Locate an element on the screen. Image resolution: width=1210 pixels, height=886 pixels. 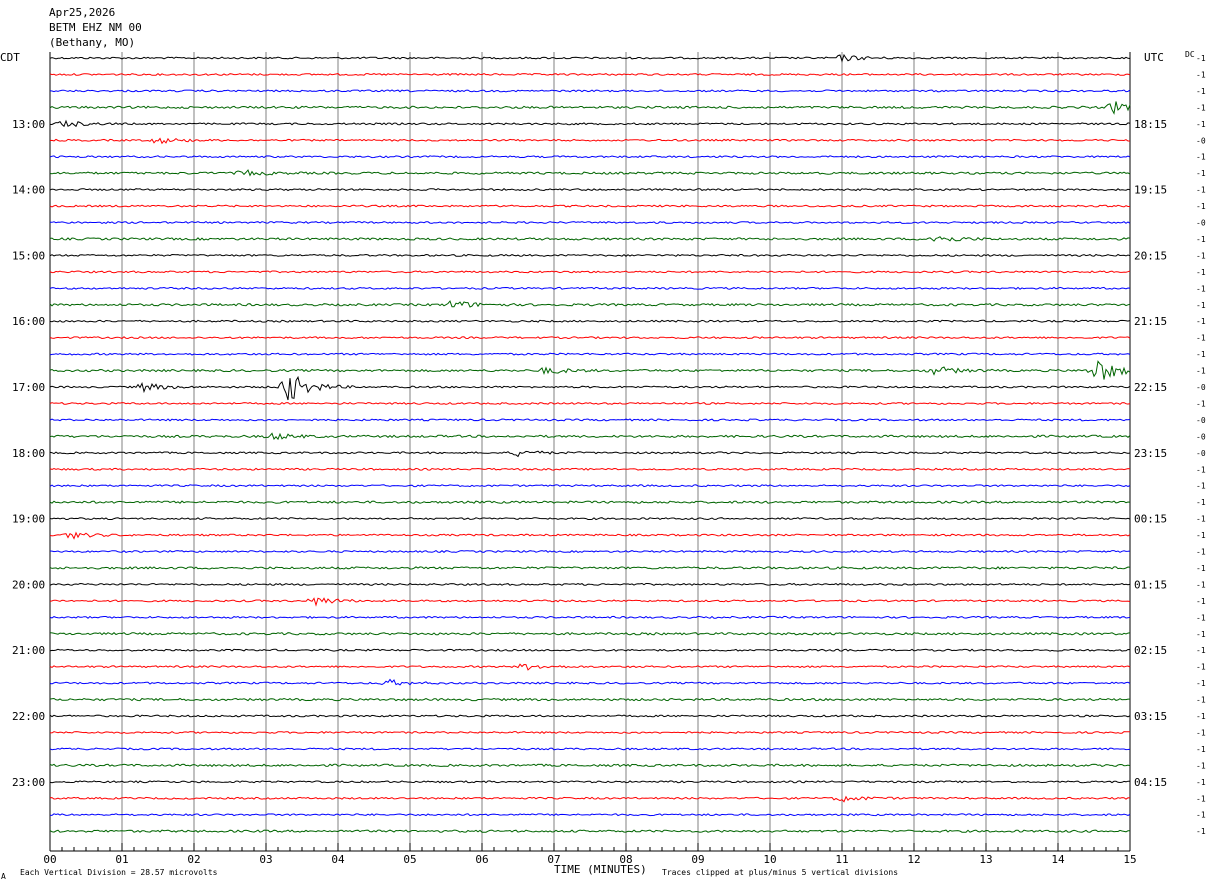
left-hour-label: 22:00 is located at coordinates (28, 716).